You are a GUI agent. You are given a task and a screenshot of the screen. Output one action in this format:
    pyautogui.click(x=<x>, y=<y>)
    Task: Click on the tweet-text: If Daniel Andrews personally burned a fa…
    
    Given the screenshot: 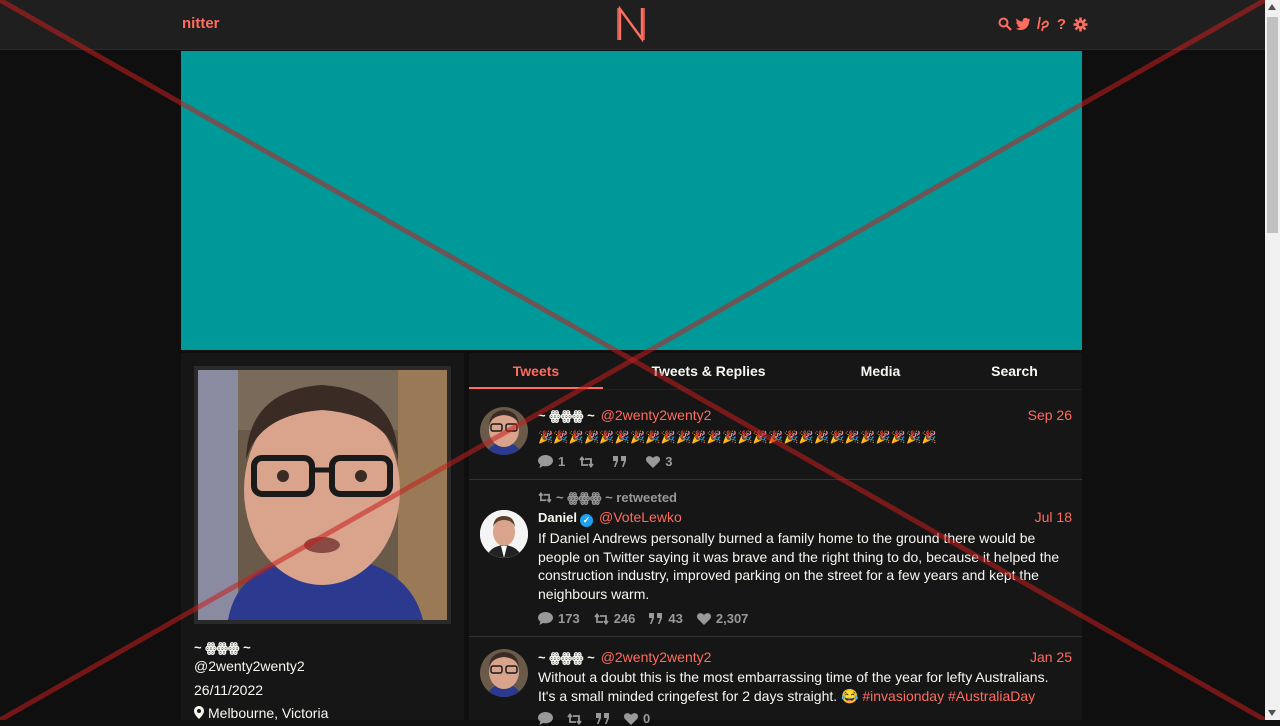 What is the action you would take?
    pyautogui.click(x=799, y=566)
    